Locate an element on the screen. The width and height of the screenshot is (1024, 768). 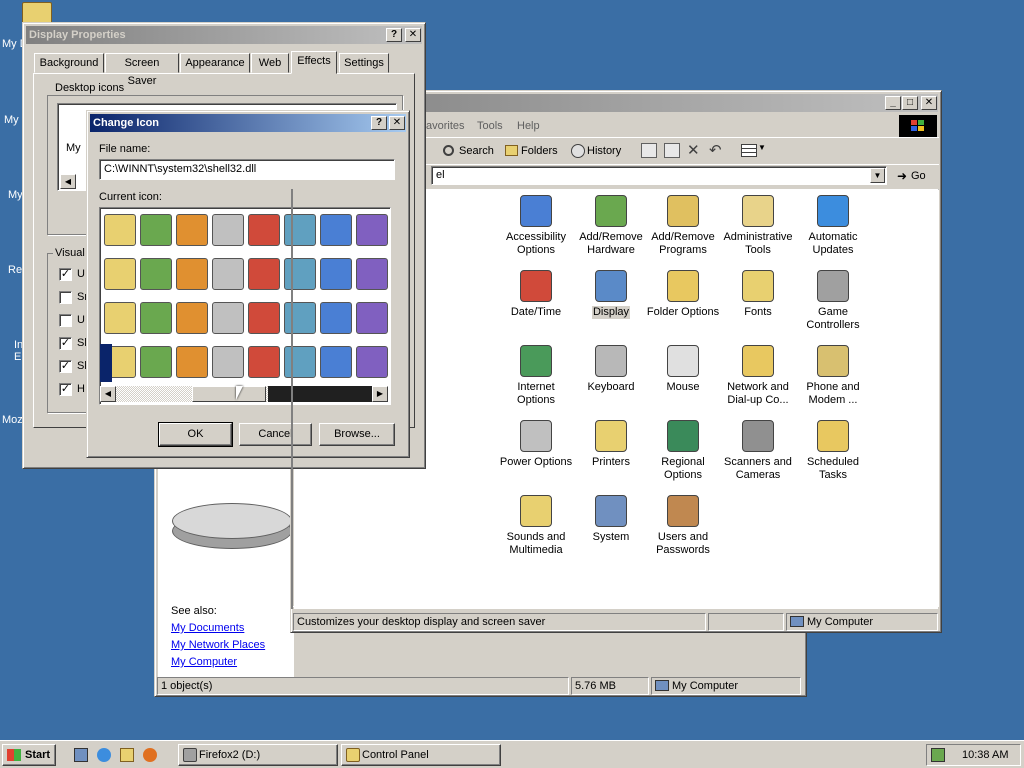
control-panel-item: Mouse is located at coordinates (683, 369).